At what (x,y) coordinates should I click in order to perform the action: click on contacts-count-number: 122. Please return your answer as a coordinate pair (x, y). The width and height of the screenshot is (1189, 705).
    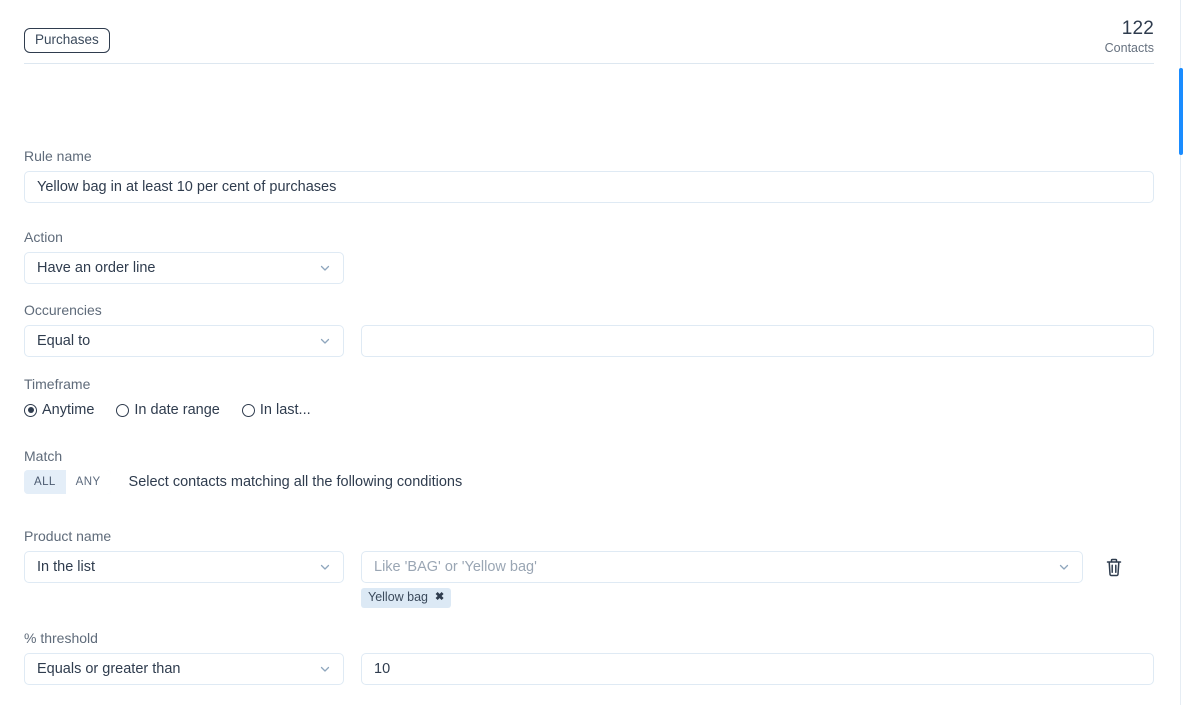
    Looking at the image, I should click on (1137, 28).